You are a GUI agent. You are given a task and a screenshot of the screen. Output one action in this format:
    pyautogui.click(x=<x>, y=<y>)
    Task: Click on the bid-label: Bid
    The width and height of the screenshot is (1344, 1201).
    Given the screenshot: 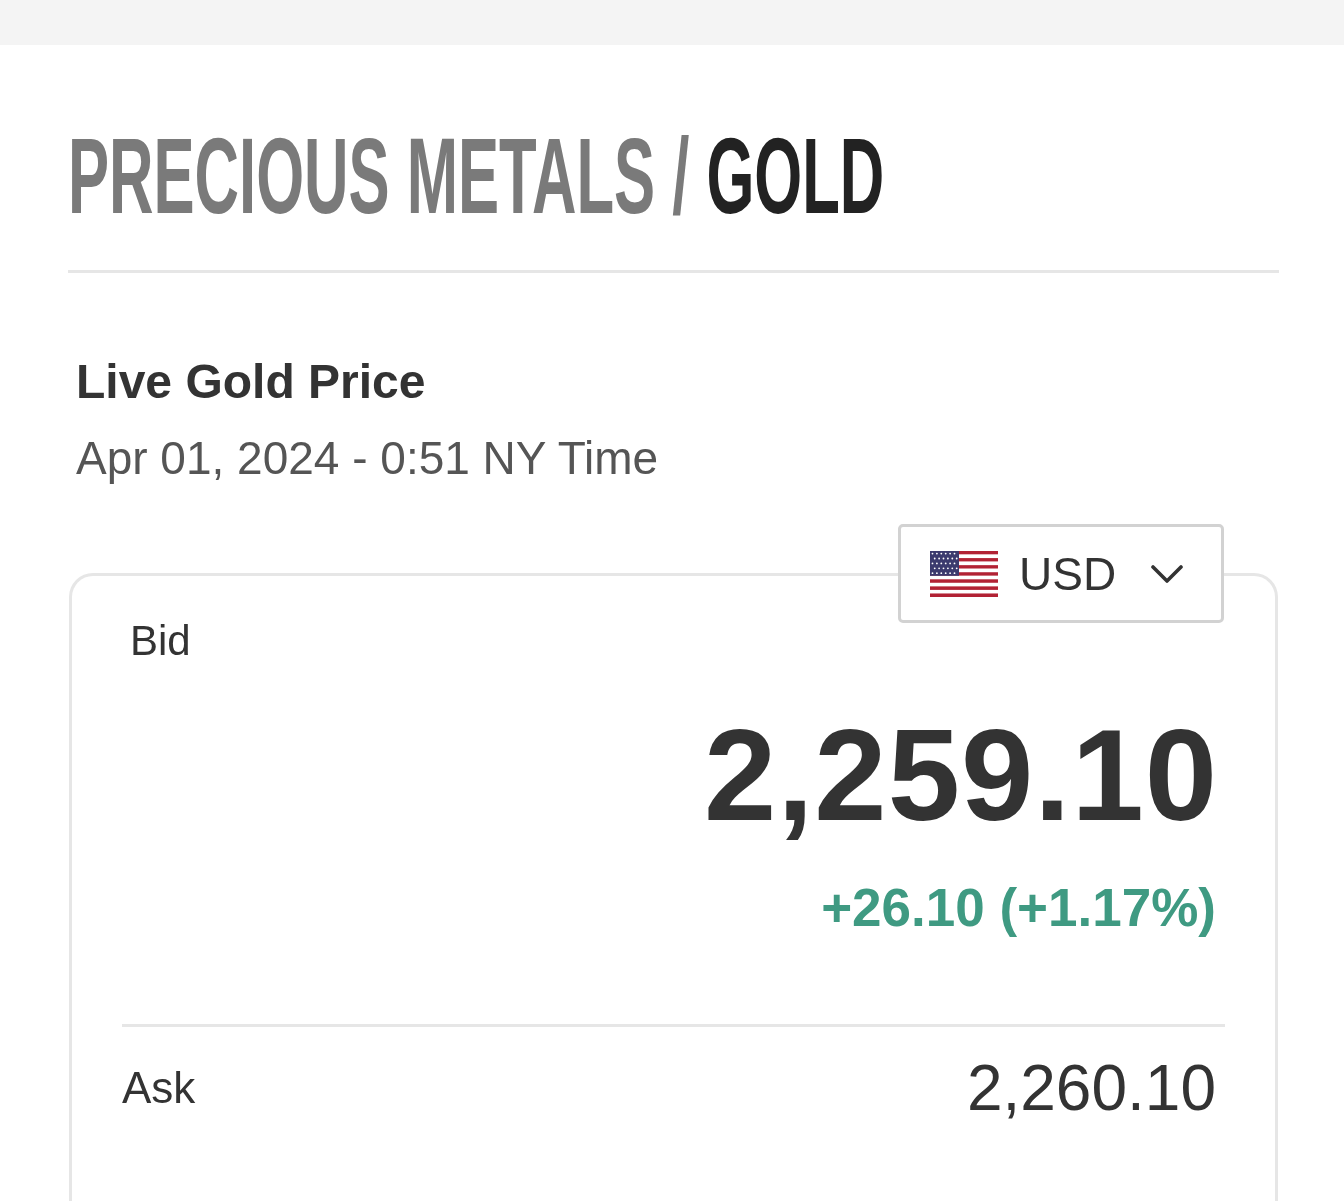 What is the action you would take?
    pyautogui.click(x=160, y=641)
    